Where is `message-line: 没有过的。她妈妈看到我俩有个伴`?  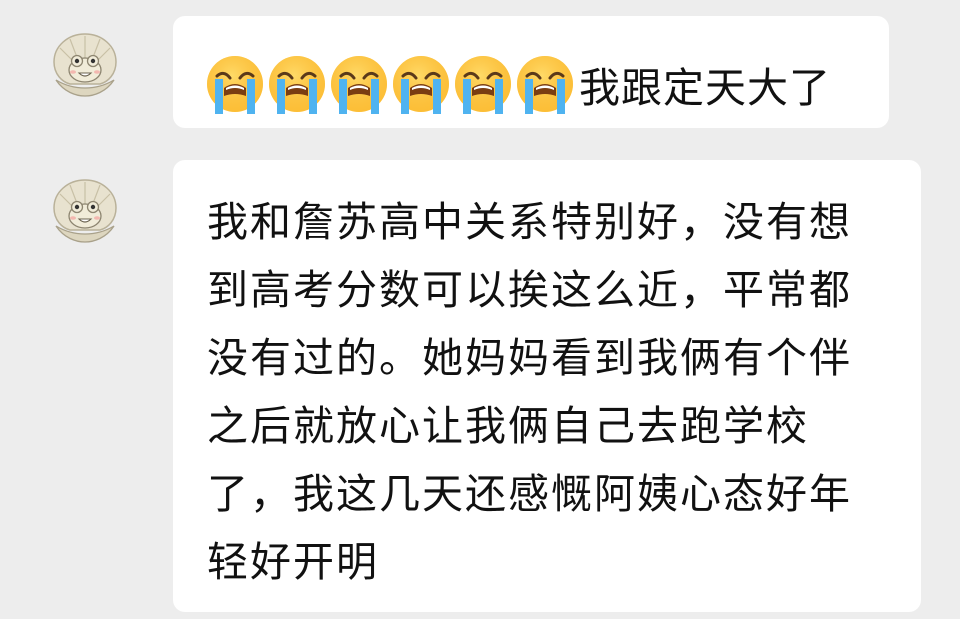 message-line: 没有过的。她妈妈看到我俩有个伴 is located at coordinates (529, 358).